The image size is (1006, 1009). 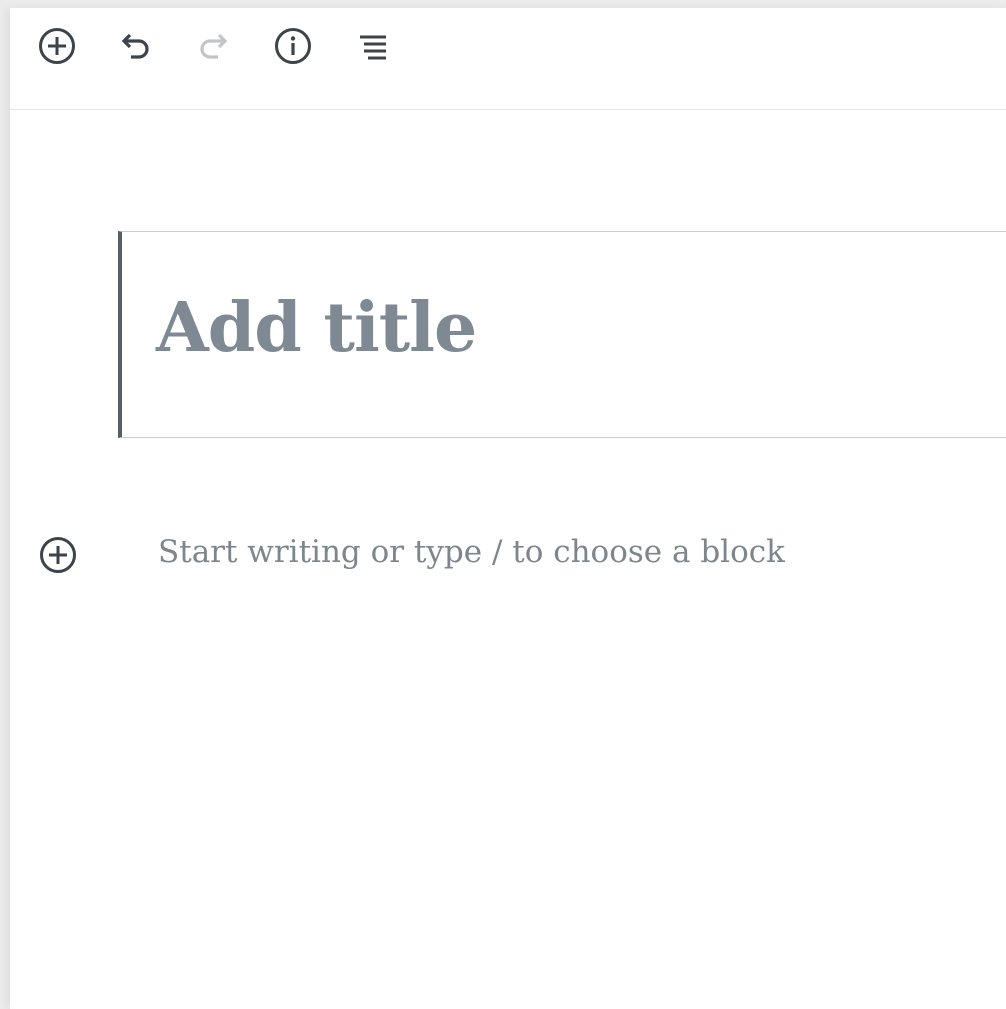 I want to click on add-block-button, so click(x=57, y=46).